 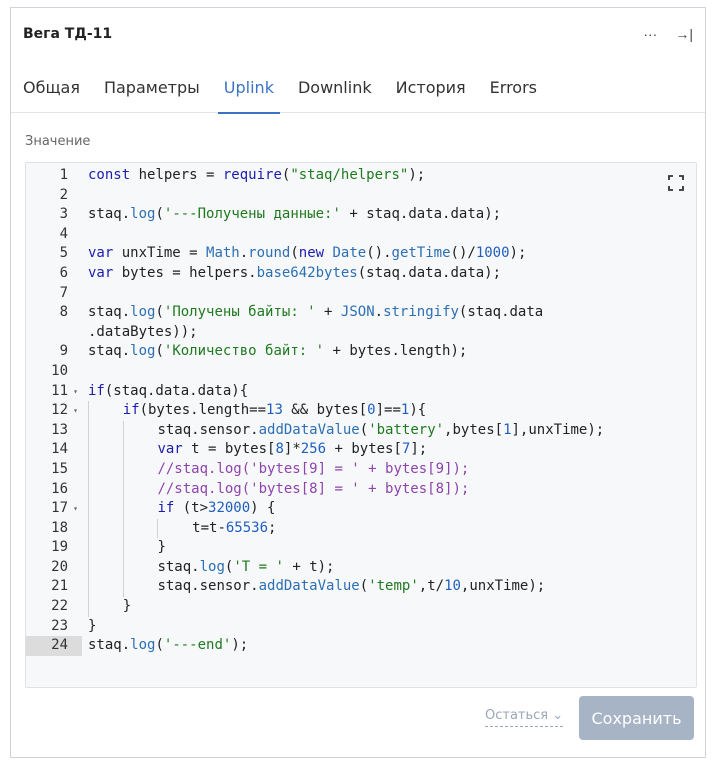 I want to click on code-line: 12 ▾ if(bytes.length==13 && bytes[0]==1){, so click(x=361, y=411).